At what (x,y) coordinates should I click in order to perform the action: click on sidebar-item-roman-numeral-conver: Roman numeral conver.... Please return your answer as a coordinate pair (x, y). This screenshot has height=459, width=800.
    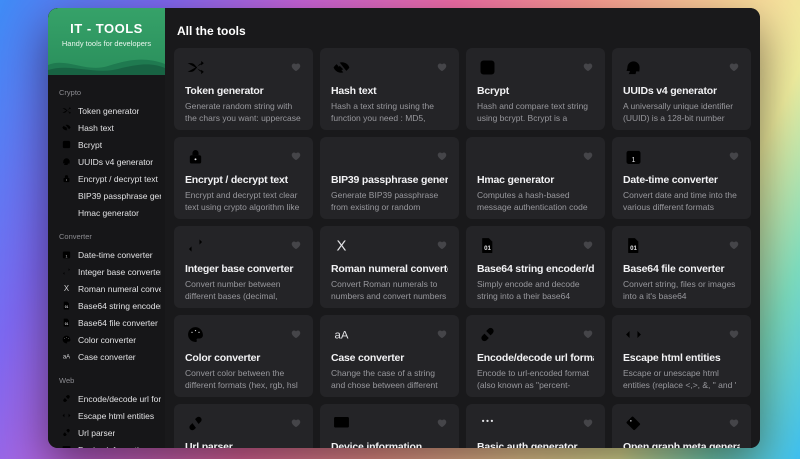
    Looking at the image, I should click on (106, 288).